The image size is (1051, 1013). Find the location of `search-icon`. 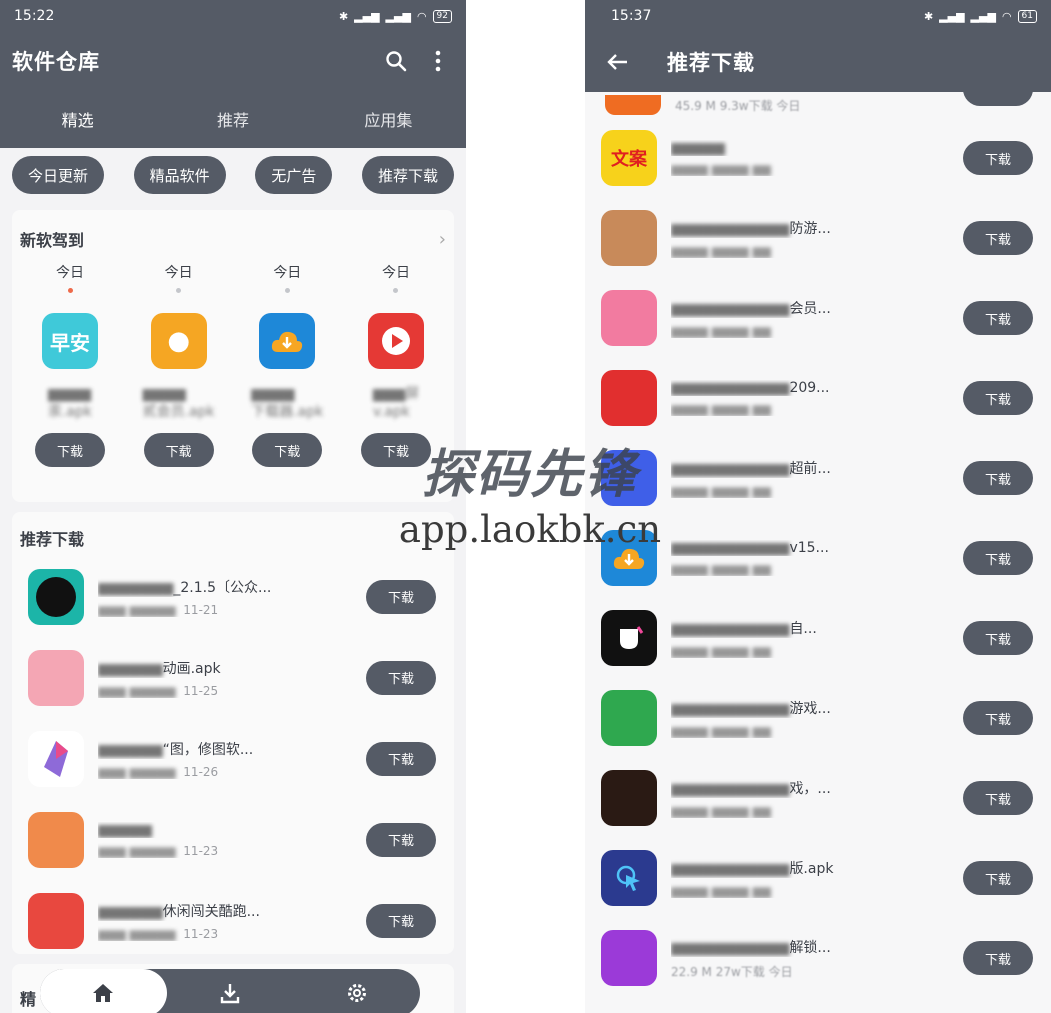

search-icon is located at coordinates (396, 61).